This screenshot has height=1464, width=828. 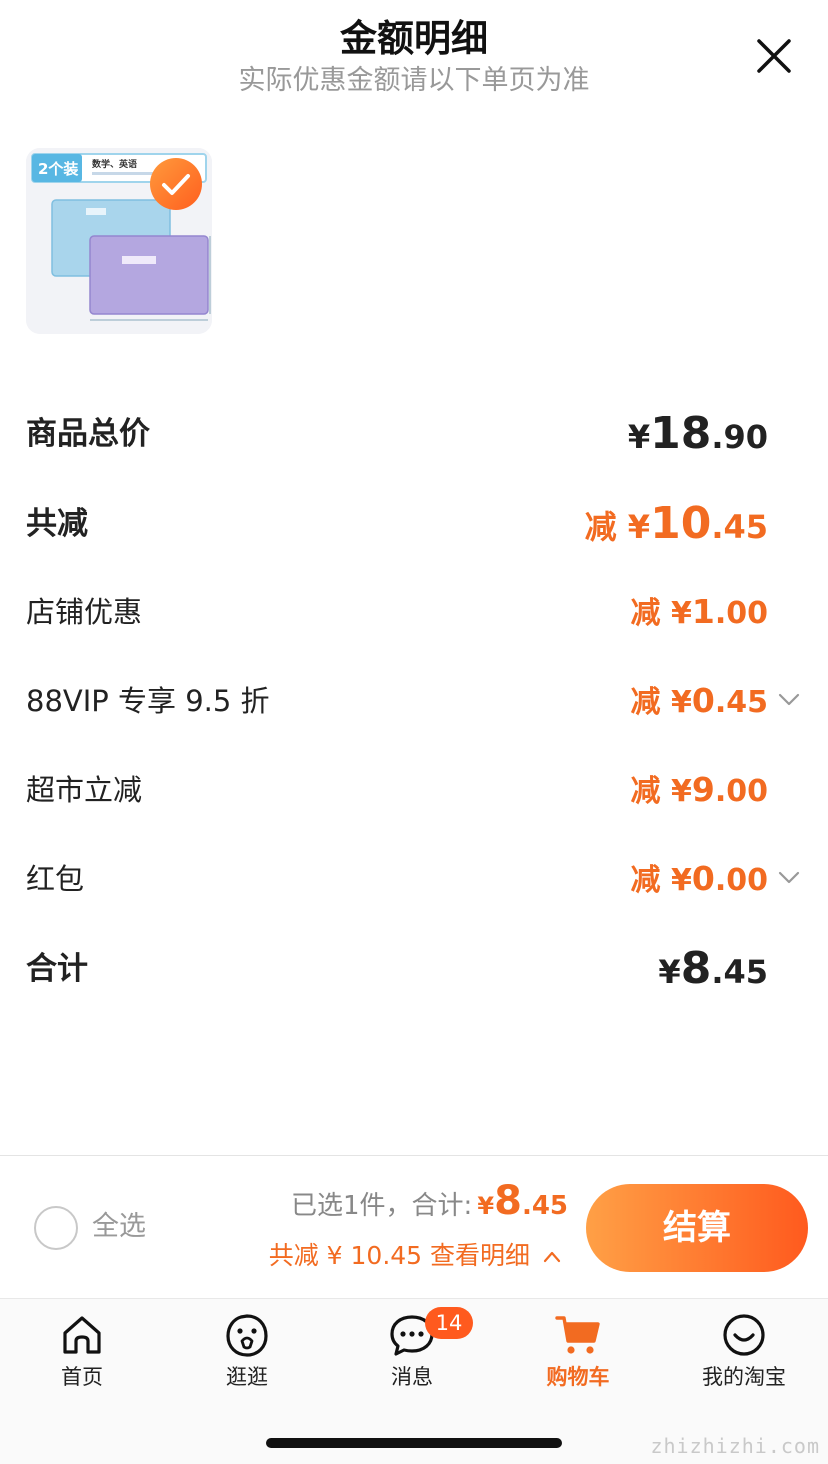 I want to click on check-icon, so click(x=176, y=184).